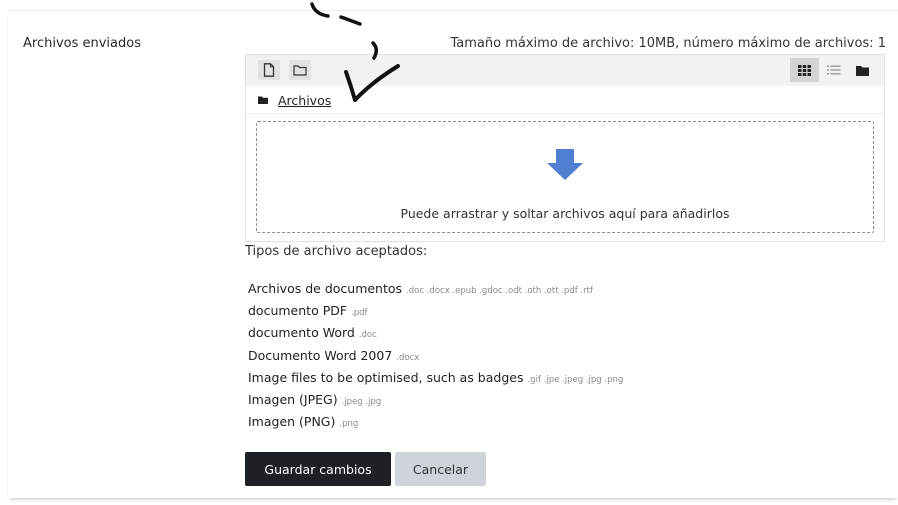  Describe the element at coordinates (318, 469) in the screenshot. I see `save-button: Guardar cambios` at that location.